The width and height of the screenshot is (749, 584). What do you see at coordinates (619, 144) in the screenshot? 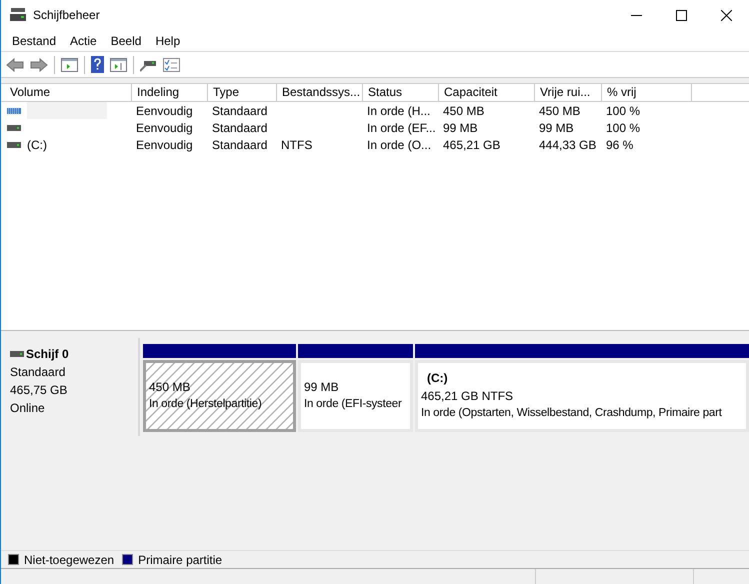
I see `table-cell-text: 96 %` at bounding box center [619, 144].